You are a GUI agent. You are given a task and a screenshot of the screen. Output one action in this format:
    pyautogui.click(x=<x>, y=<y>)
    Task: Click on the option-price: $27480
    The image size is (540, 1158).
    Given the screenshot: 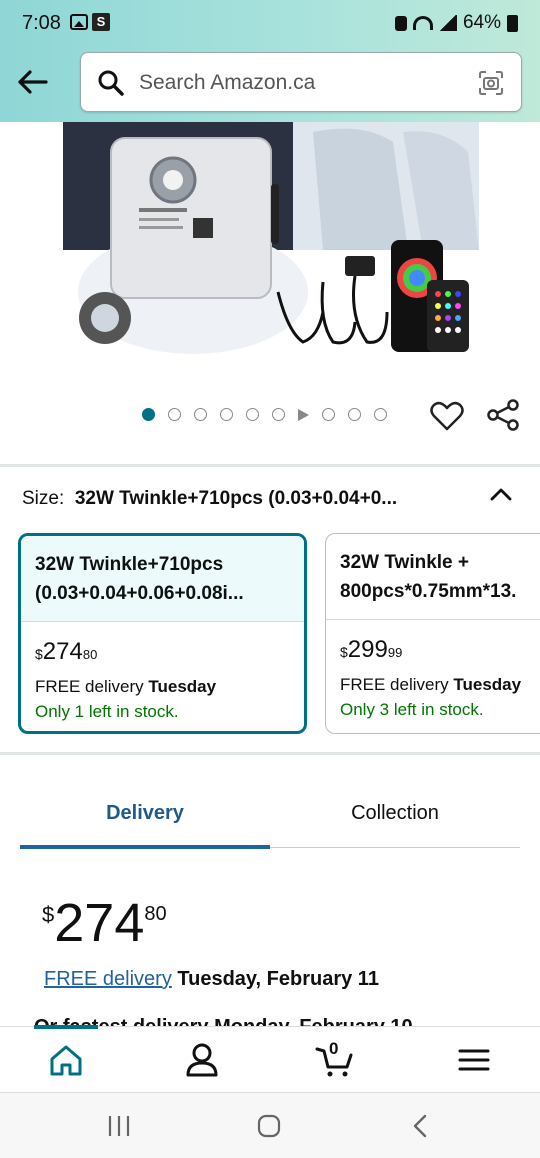 What is the action you would take?
    pyautogui.click(x=162, y=652)
    